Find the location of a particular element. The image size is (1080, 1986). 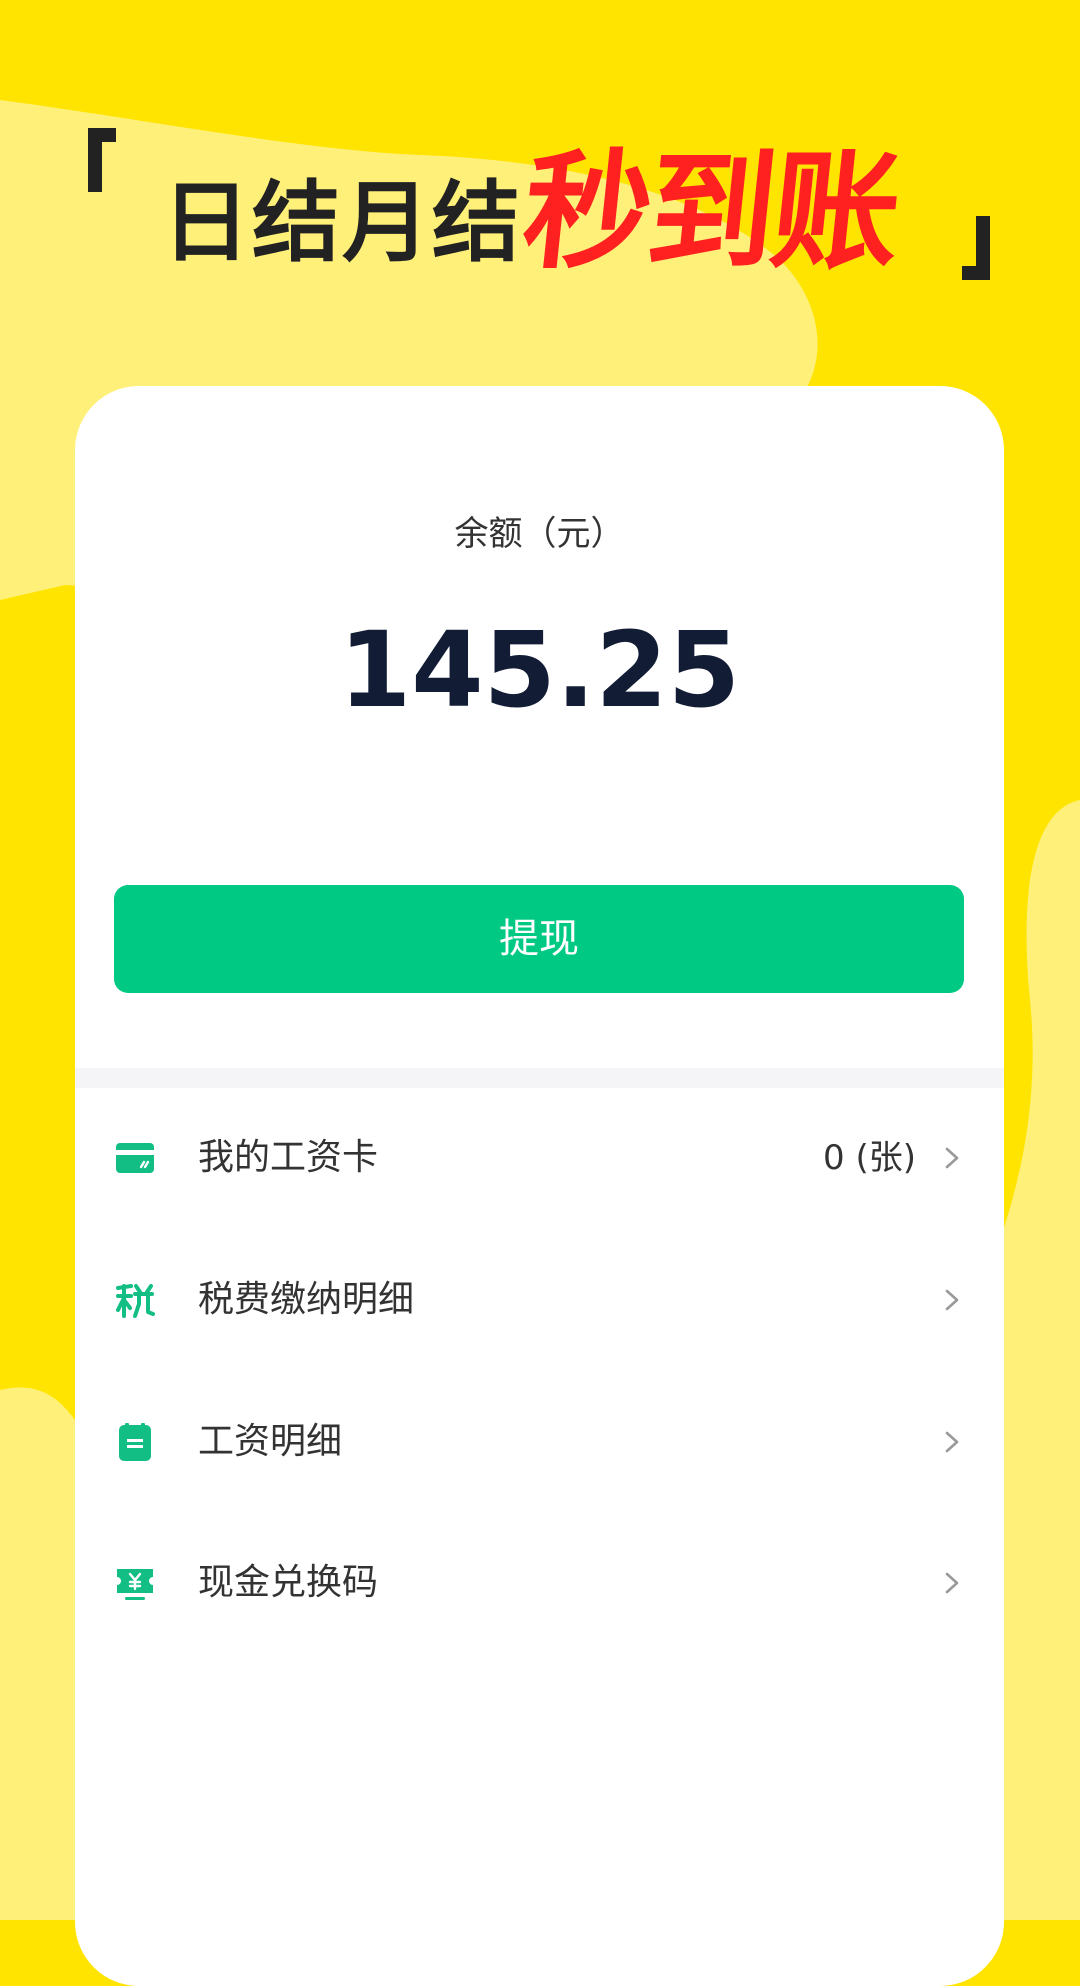

menu-item-tax-details: 税费缴纳明细 is located at coordinates (539, 1300).